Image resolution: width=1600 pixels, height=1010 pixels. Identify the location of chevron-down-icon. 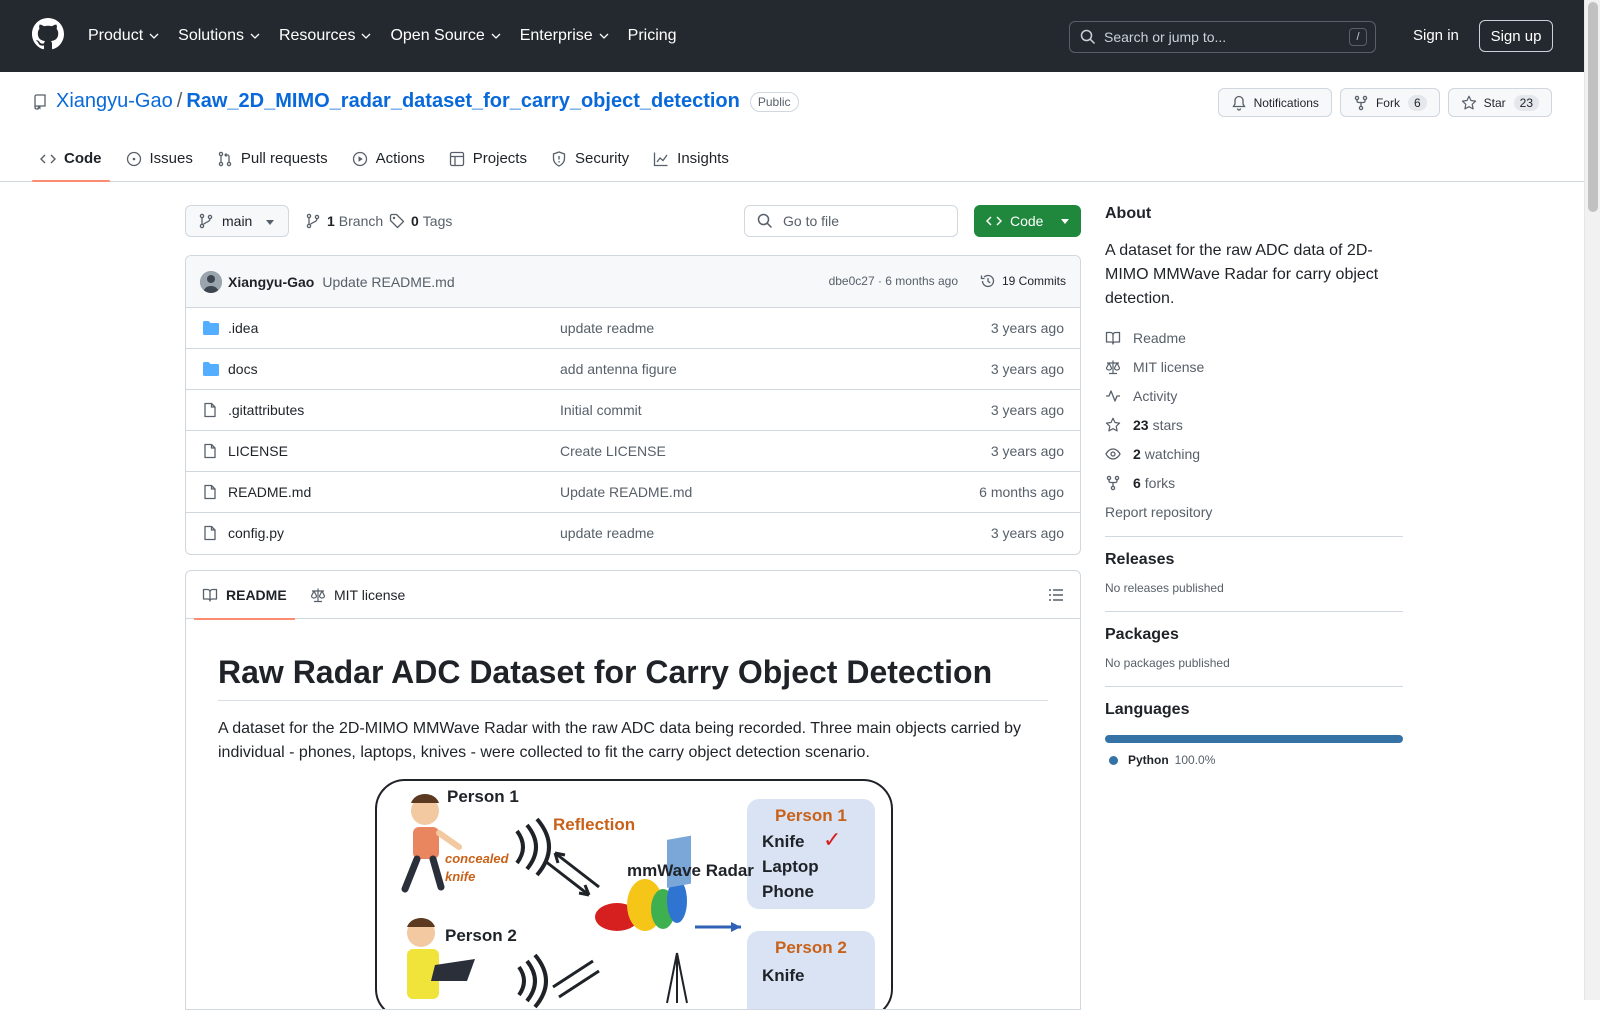
(255, 36).